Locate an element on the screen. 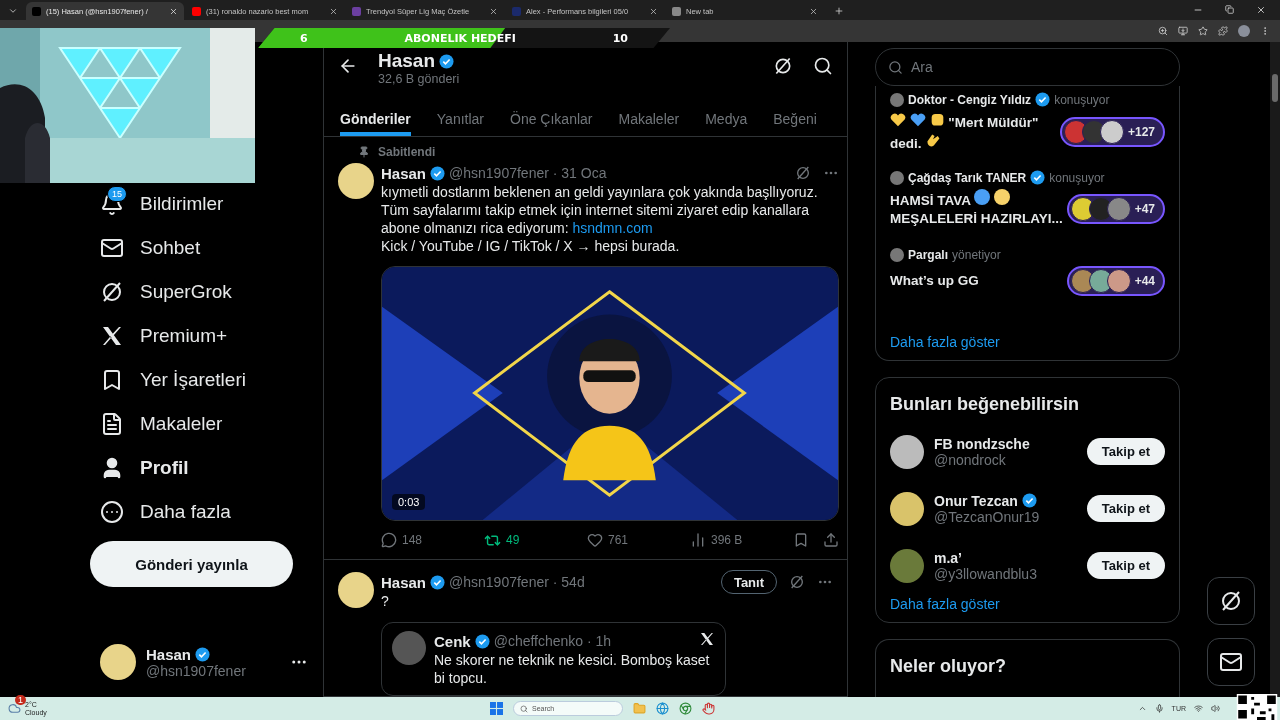  author-name: Hasan is located at coordinates (404, 582).